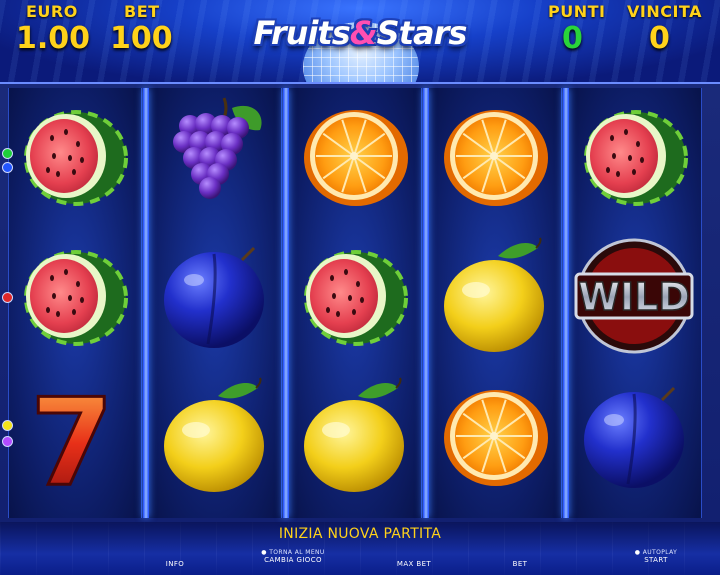 This screenshot has width=720, height=575. Describe the element at coordinates (363, 33) in the screenshot. I see `logo-ampersand: &` at that location.